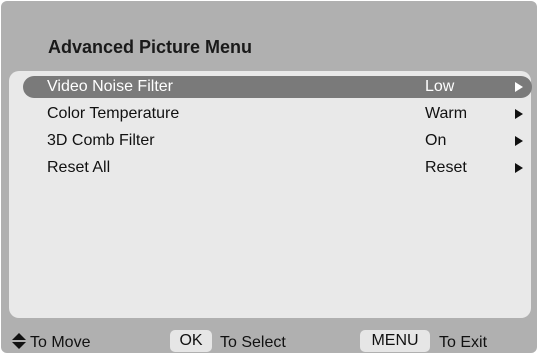 The width and height of the screenshot is (540, 356). I want to click on menu-item-3d-comb-filter: 3D Comb Filter On, so click(277, 141).